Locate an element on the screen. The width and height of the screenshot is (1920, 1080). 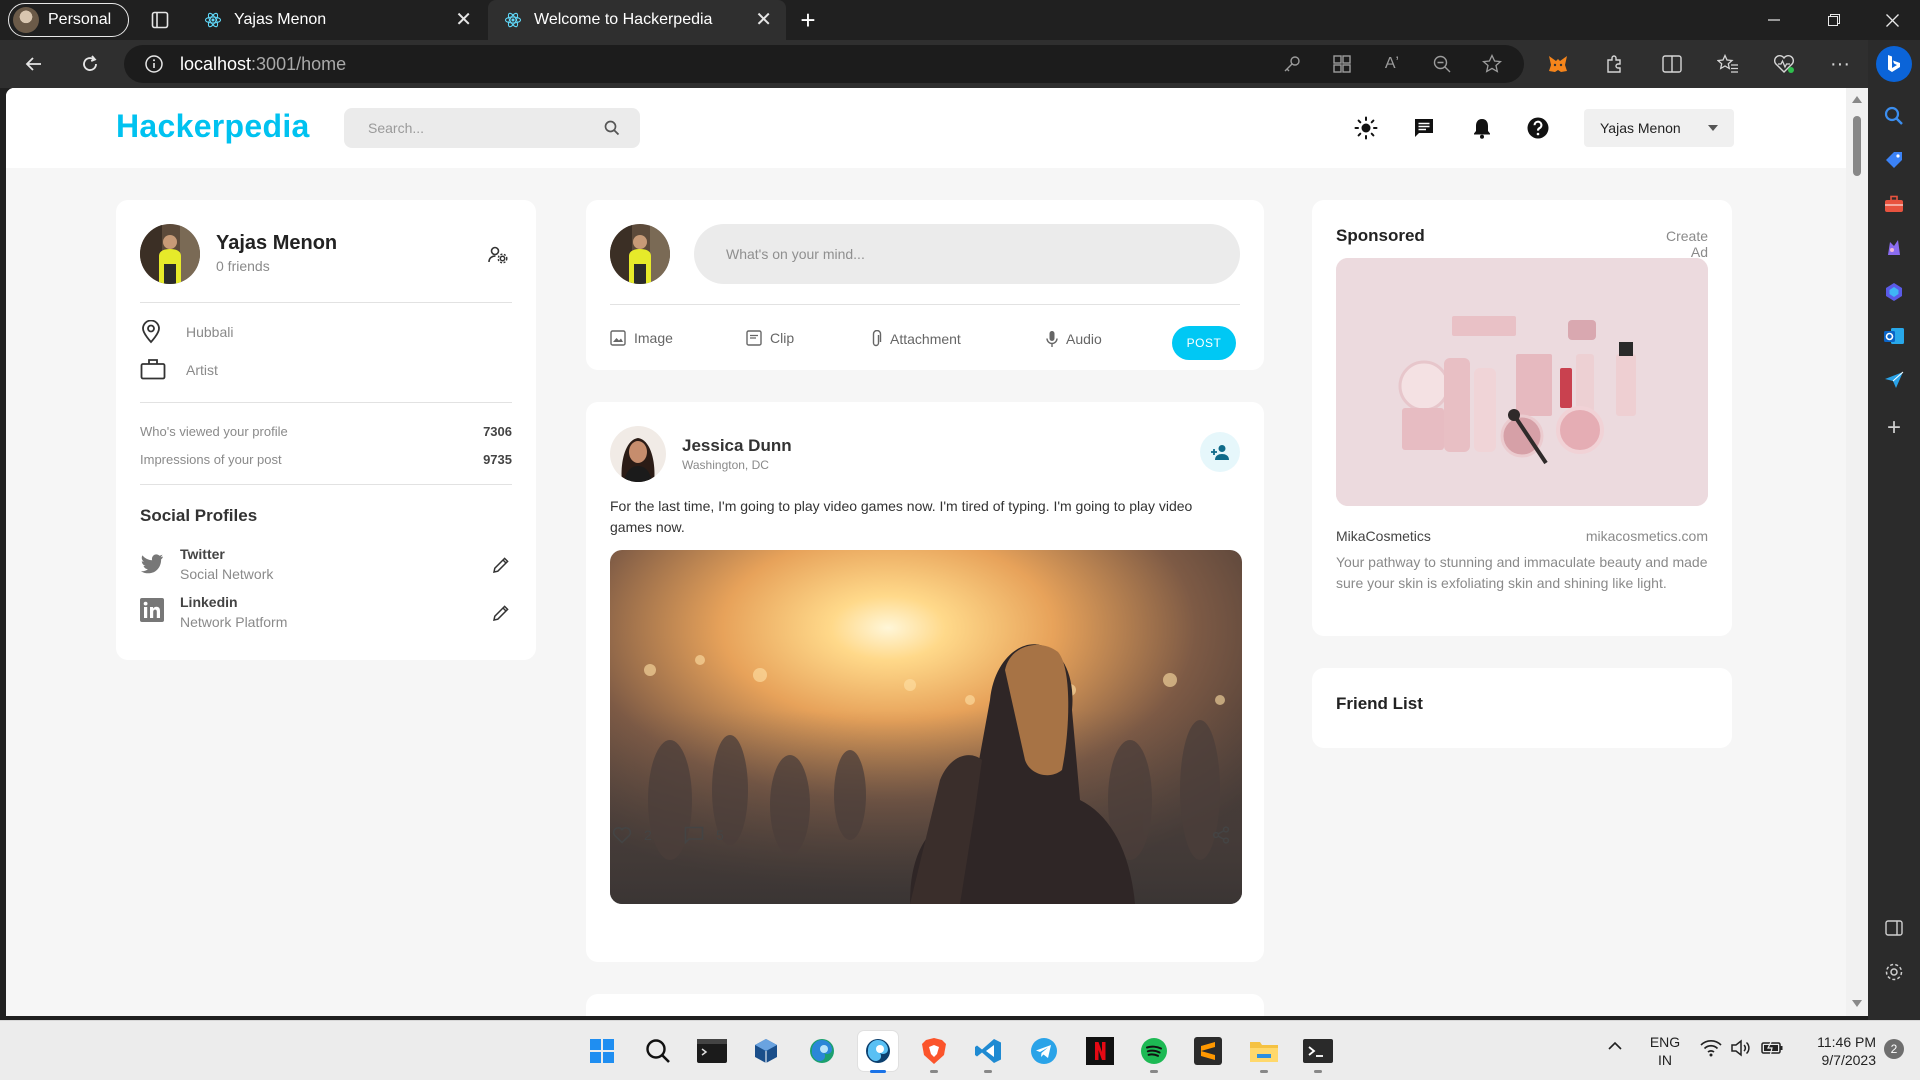
search-input is located at coordinates (478, 128).